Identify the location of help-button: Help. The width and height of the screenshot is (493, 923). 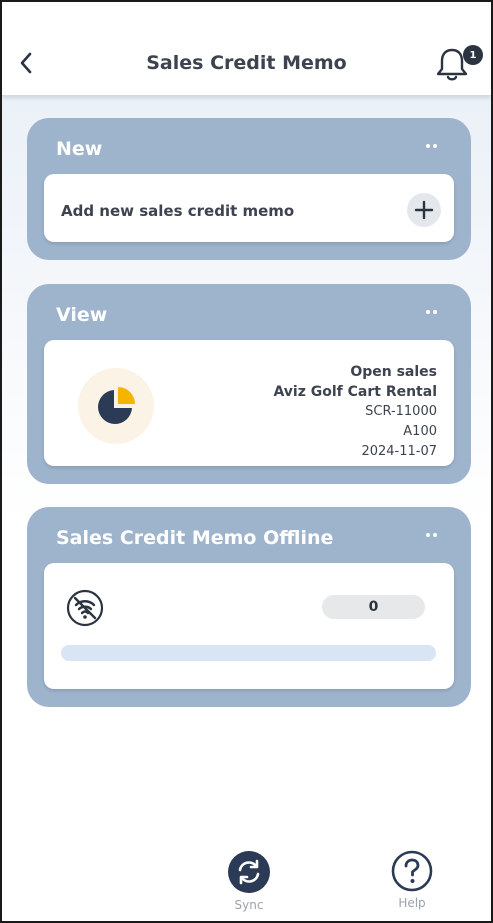
(412, 880).